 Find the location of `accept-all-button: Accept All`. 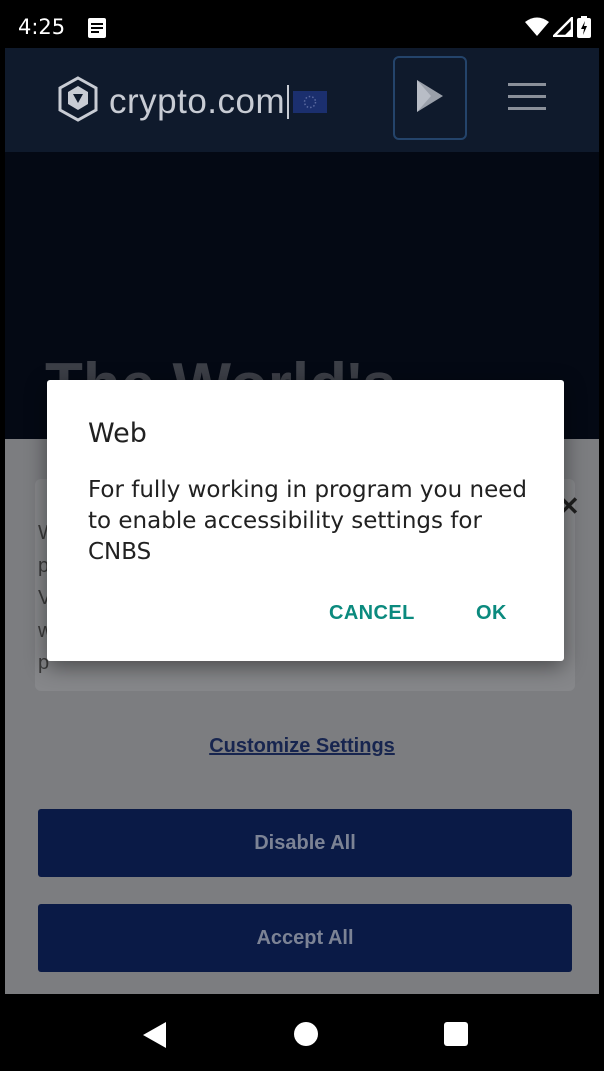

accept-all-button: Accept All is located at coordinates (305, 938).